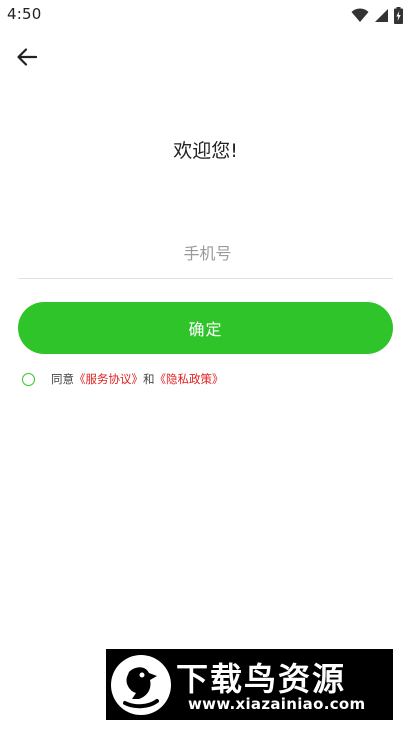 This screenshot has width=411, height=730. Describe the element at coordinates (205, 328) in the screenshot. I see `confirm-button: 确定` at that location.